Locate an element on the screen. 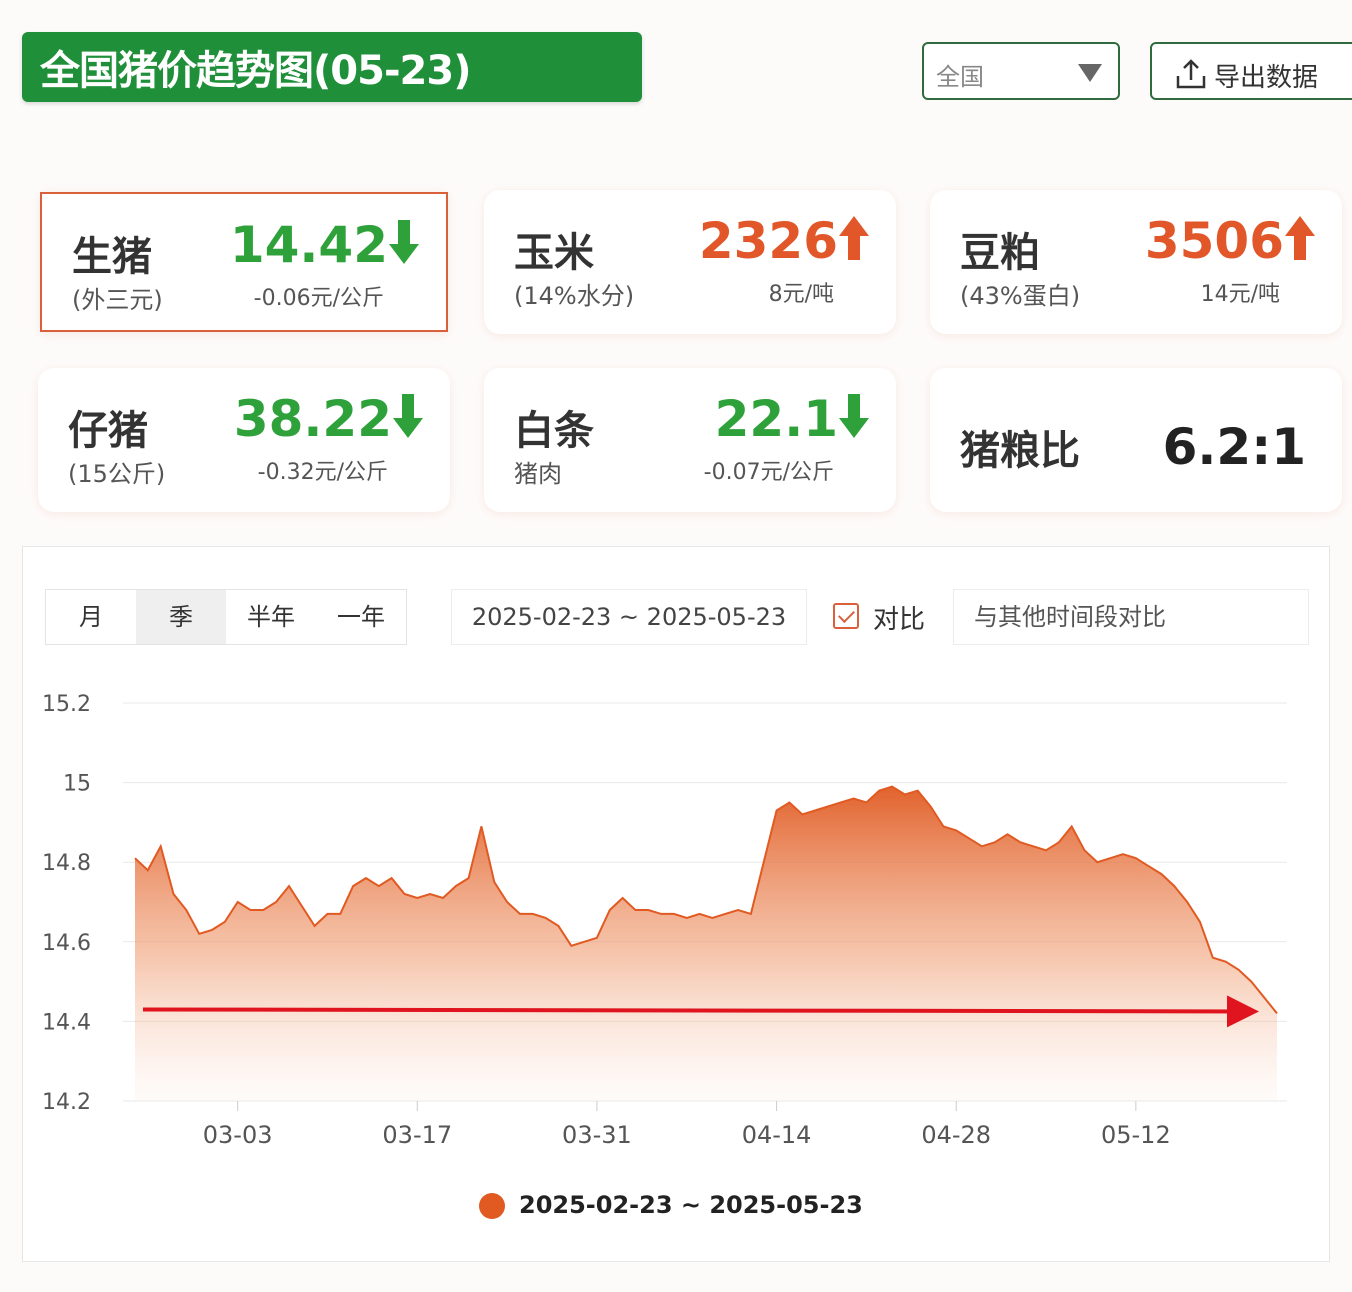 This screenshot has height=1292, width=1352. card-live-hog: 生猪 (外三元) 14.42 -0.06元/公斤 is located at coordinates (244, 262).